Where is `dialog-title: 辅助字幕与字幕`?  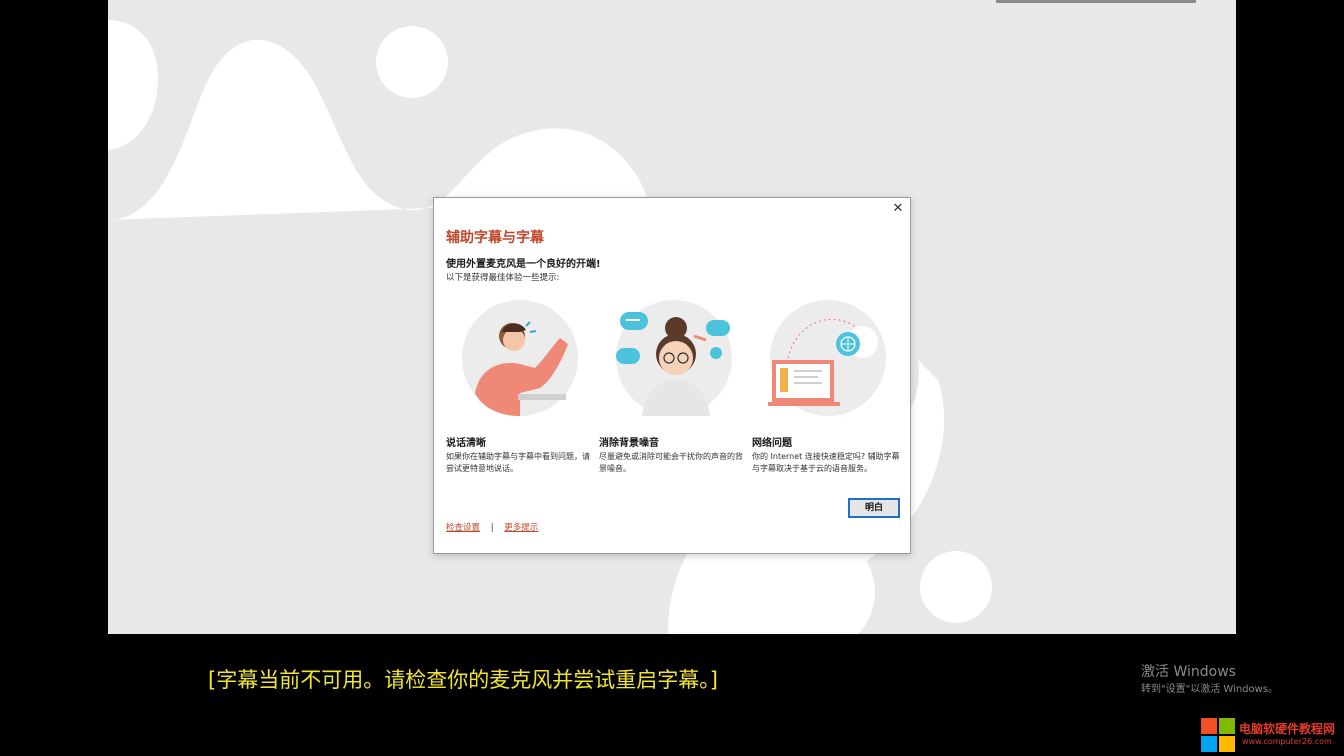 dialog-title: 辅助字幕与字幕 is located at coordinates (495, 238).